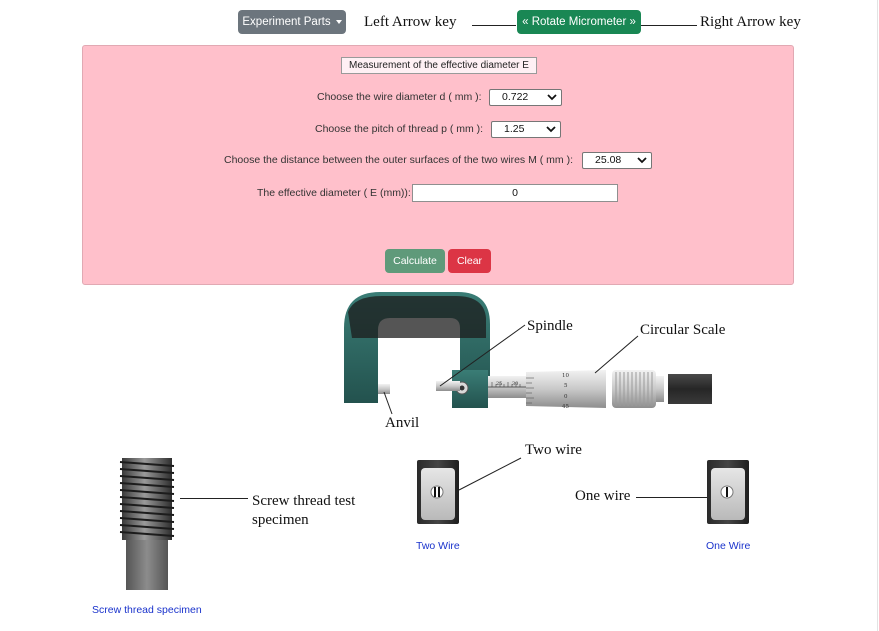 The width and height of the screenshot is (879, 631). I want to click on distance-select: 25.08, so click(617, 160).